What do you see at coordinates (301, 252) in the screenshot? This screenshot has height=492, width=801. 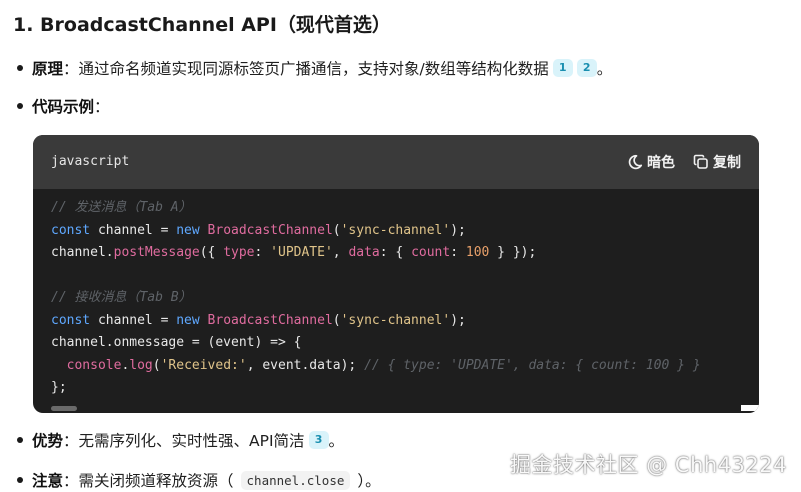 I see `code-token: 'UPDATE'` at bounding box center [301, 252].